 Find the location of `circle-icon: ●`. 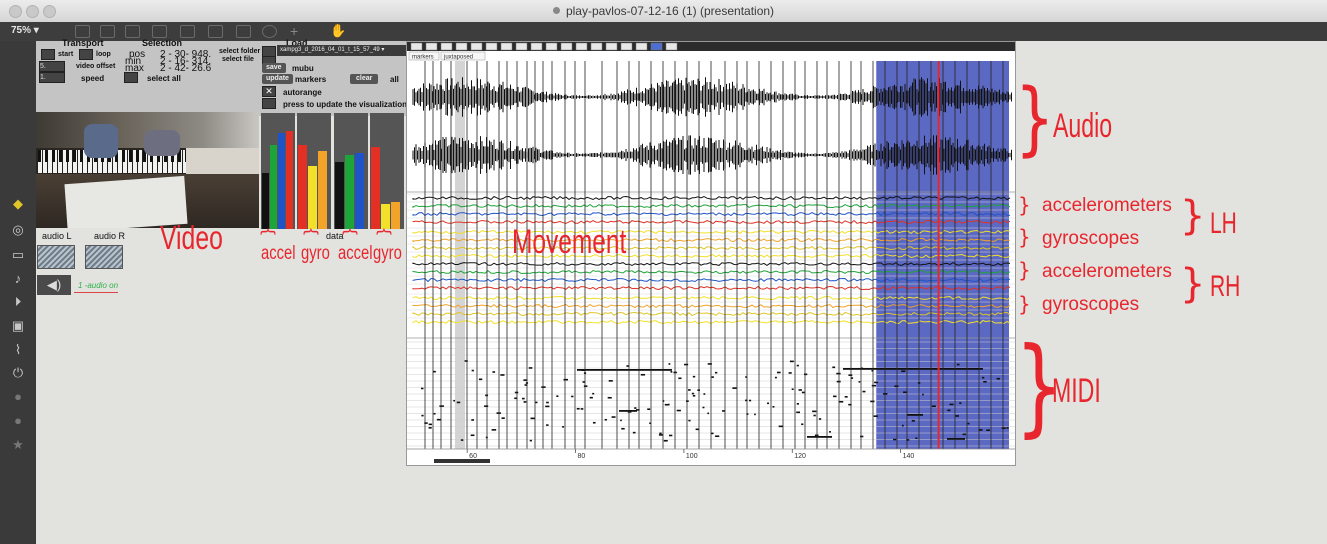

circle-icon: ● is located at coordinates (18, 397).